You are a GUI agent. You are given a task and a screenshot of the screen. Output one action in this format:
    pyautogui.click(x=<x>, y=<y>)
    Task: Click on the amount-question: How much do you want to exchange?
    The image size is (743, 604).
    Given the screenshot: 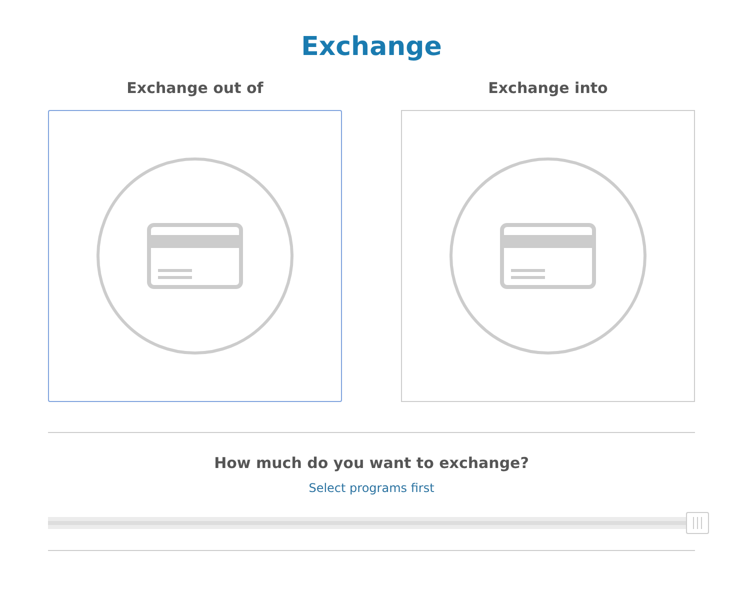 What is the action you would take?
    pyautogui.click(x=371, y=463)
    